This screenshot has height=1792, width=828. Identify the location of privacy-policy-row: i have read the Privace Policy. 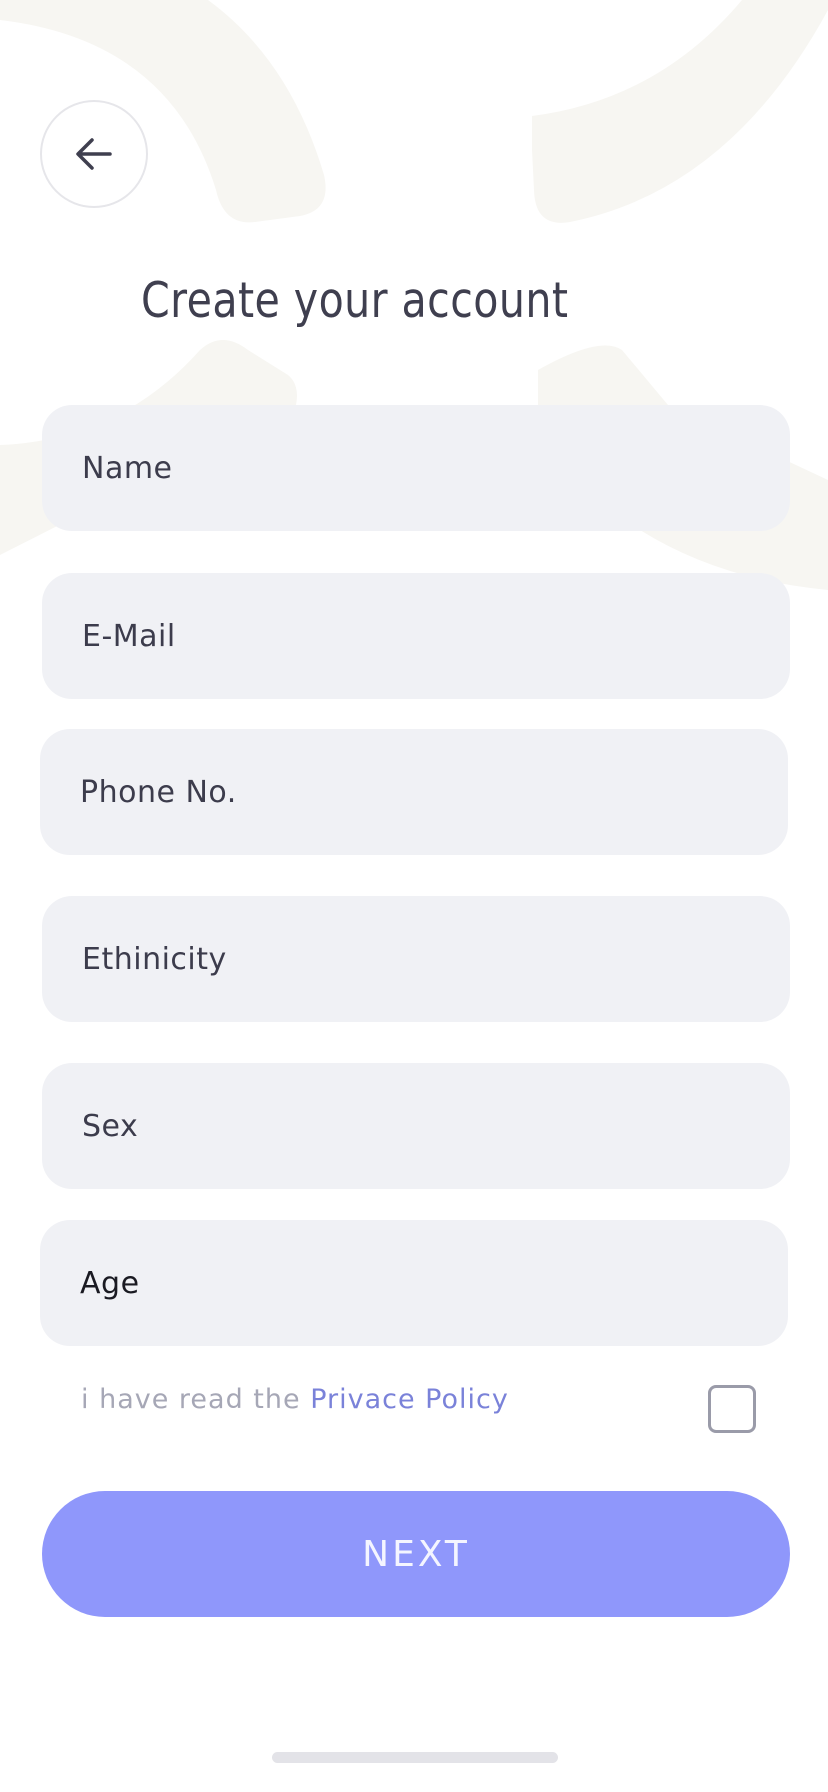
(295, 1399).